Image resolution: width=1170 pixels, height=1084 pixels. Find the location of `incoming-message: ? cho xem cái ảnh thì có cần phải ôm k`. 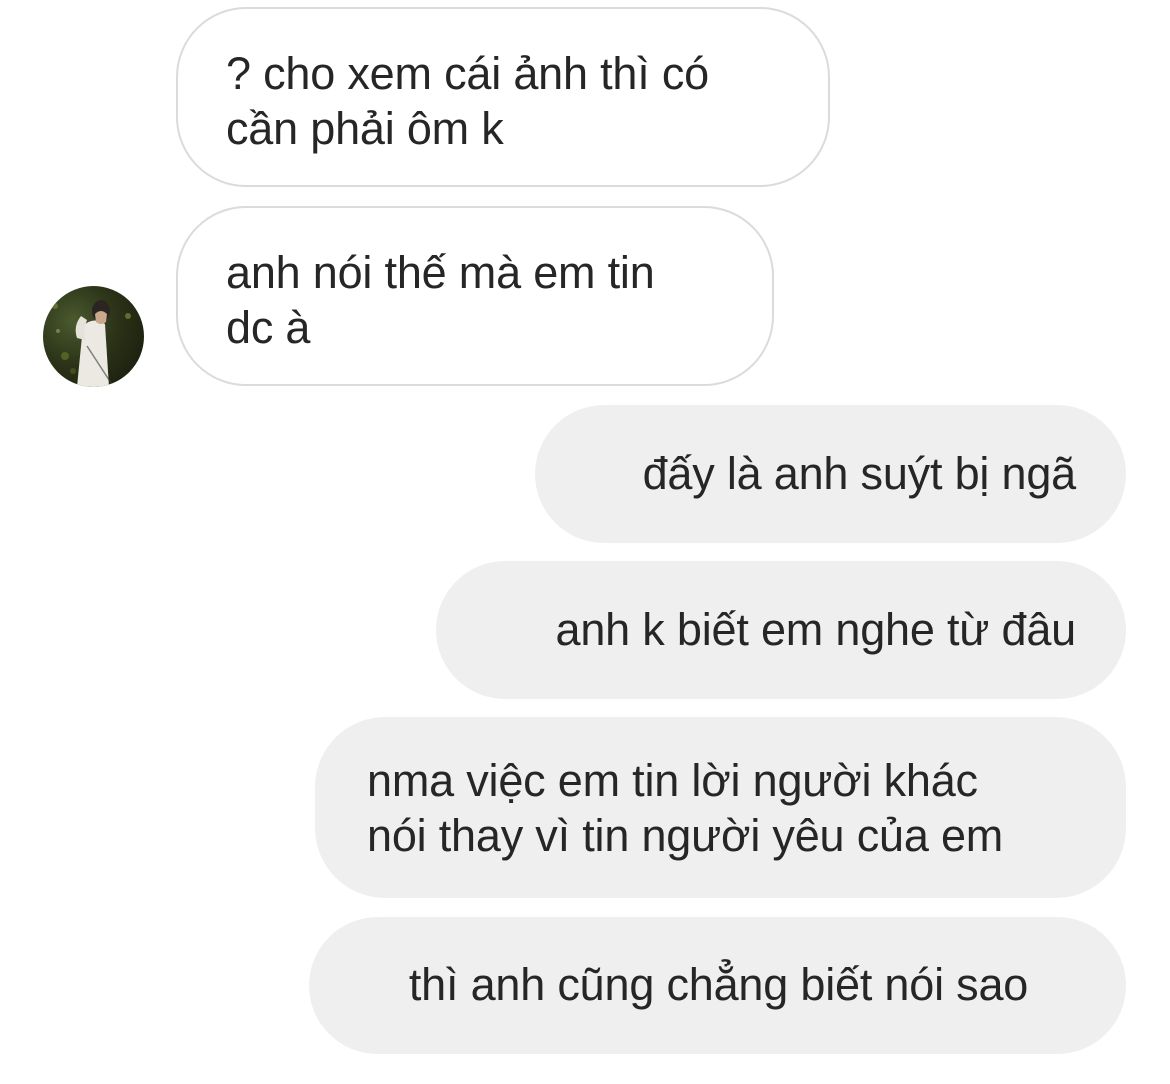

incoming-message: ? cho xem cái ảnh thì có cần phải ôm k is located at coordinates (503, 97).